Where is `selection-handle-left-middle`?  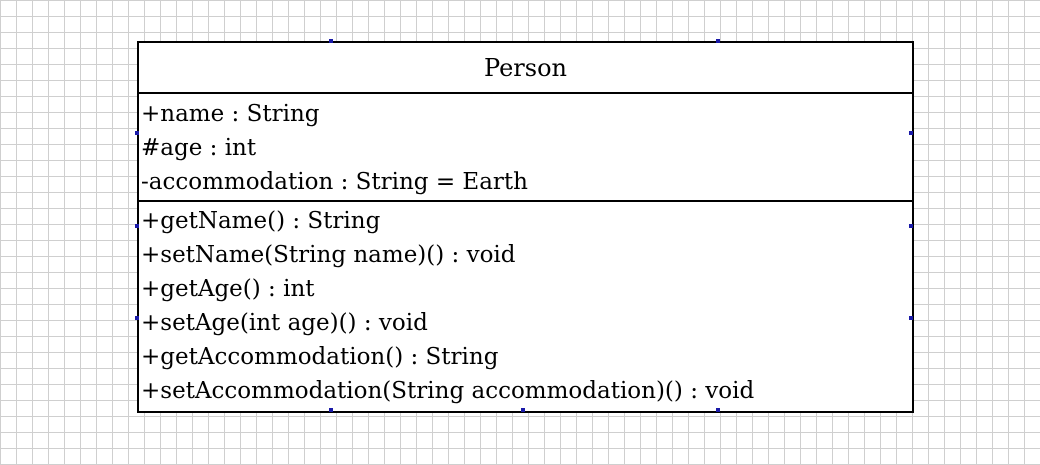 selection-handle-left-middle is located at coordinates (137, 226).